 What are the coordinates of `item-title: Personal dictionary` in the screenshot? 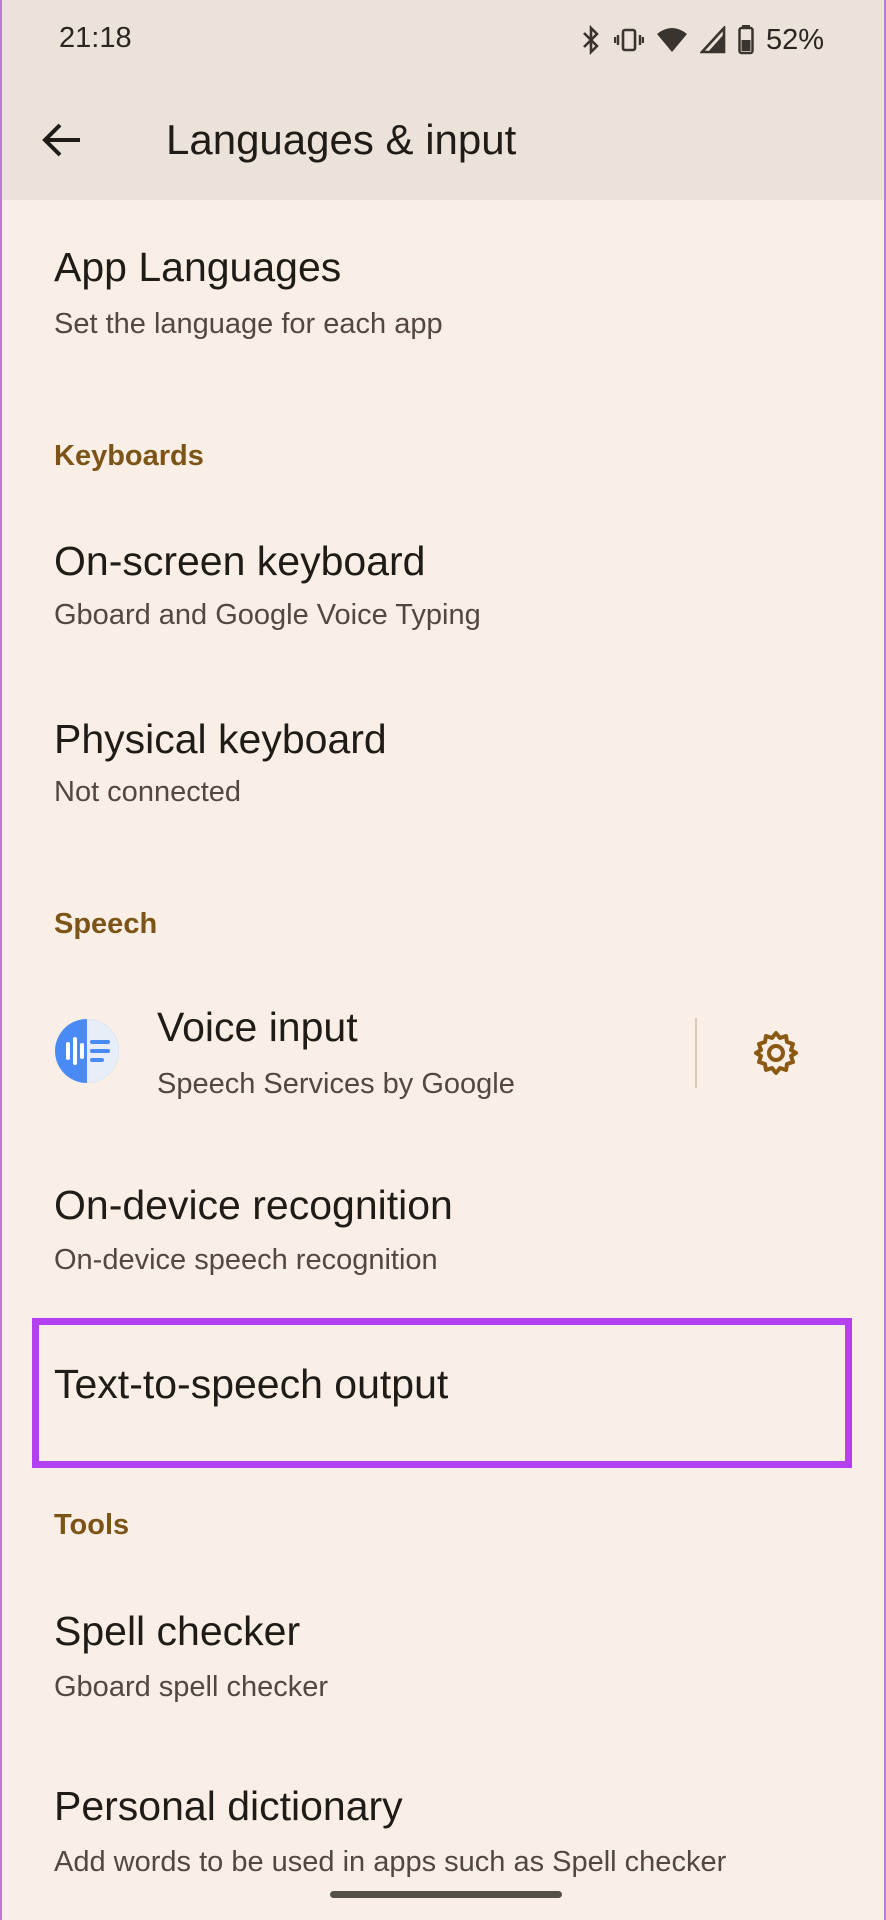 It's located at (228, 1806).